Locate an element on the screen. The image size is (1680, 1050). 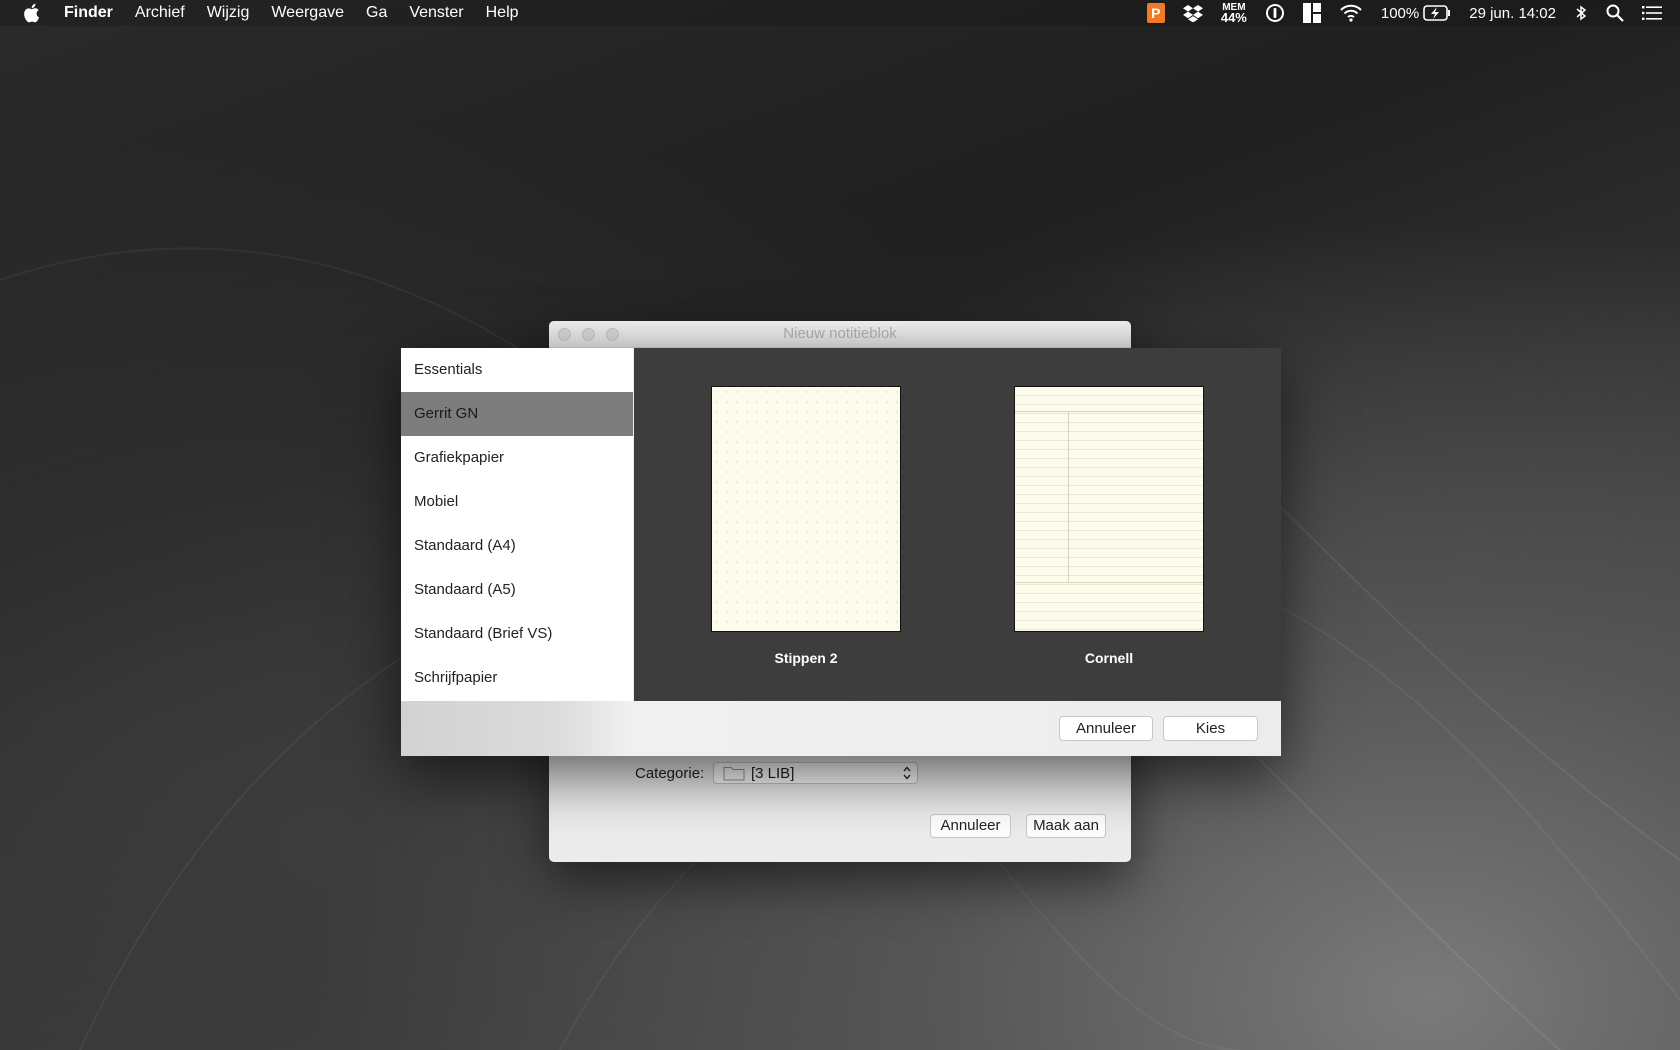
menu-app-finder: Finder is located at coordinates (88, 13).